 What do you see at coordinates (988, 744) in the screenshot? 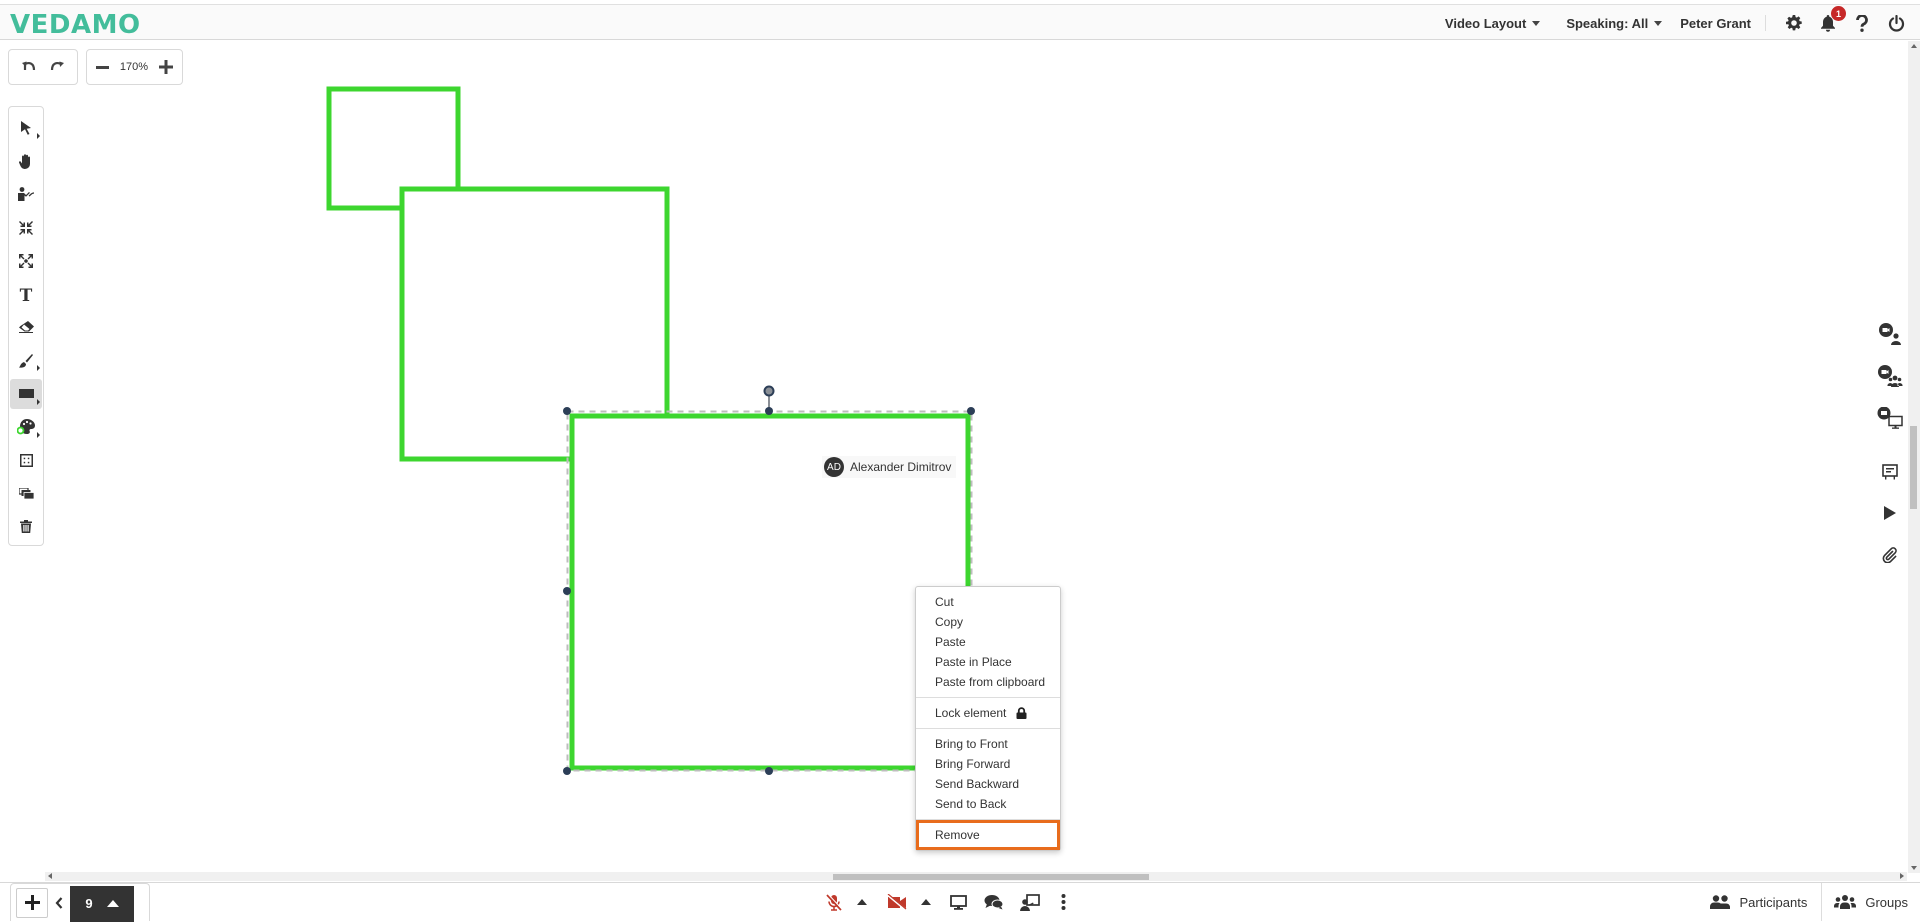
I see `menu-item-bring-to-front: Bring to Front` at bounding box center [988, 744].